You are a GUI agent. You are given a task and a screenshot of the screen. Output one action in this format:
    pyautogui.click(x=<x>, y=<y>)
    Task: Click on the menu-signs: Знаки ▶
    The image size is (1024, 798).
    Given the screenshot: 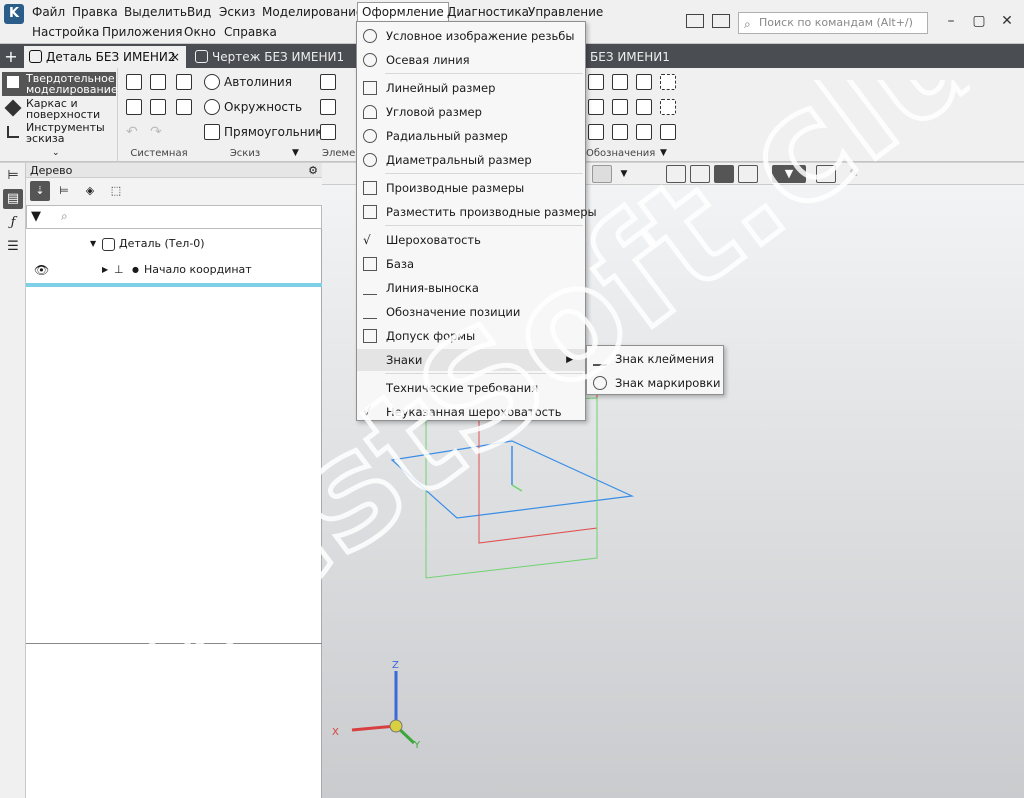 What is the action you would take?
    pyautogui.click(x=471, y=360)
    